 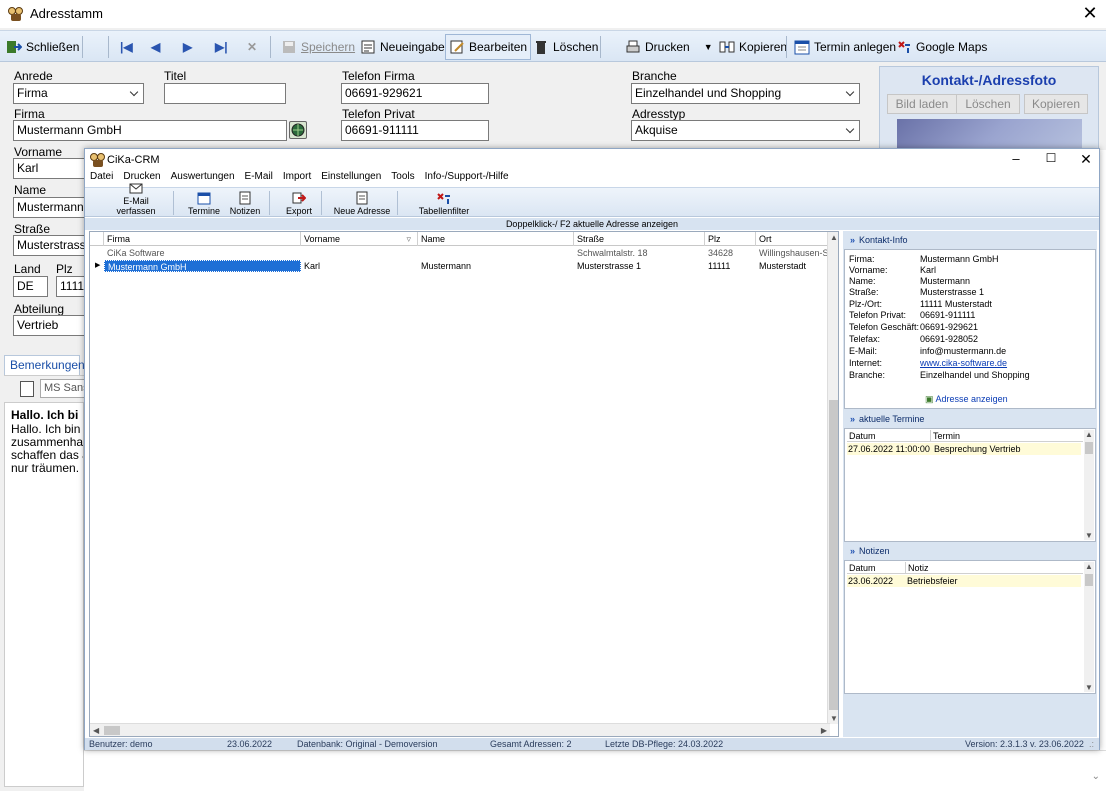 What do you see at coordinates (949, 327) in the screenshot?
I see `field-value: 06691-929621` at bounding box center [949, 327].